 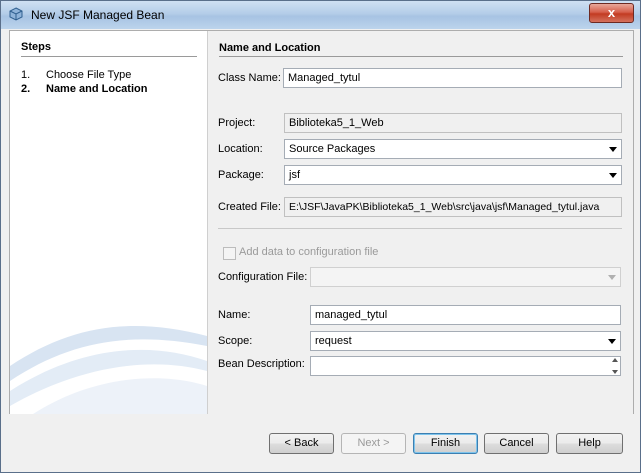 What do you see at coordinates (445, 443) in the screenshot?
I see `finish-button: Finish` at bounding box center [445, 443].